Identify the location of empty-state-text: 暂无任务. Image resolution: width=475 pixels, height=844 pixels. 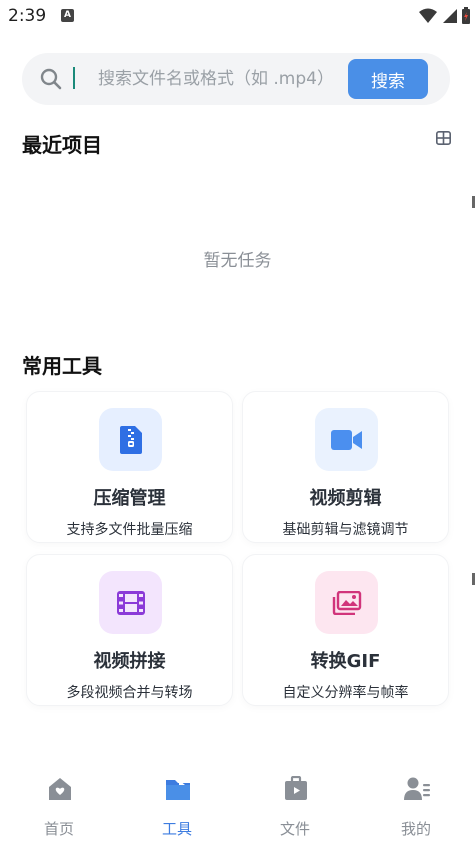
(237, 261).